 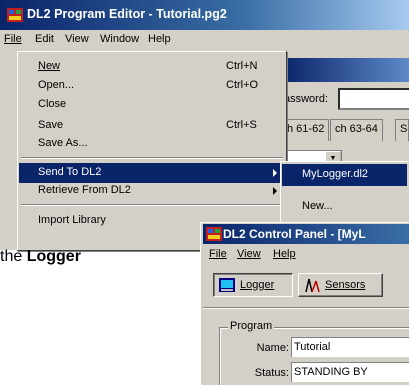 I want to click on sensors-button: Sensors, so click(x=340, y=285).